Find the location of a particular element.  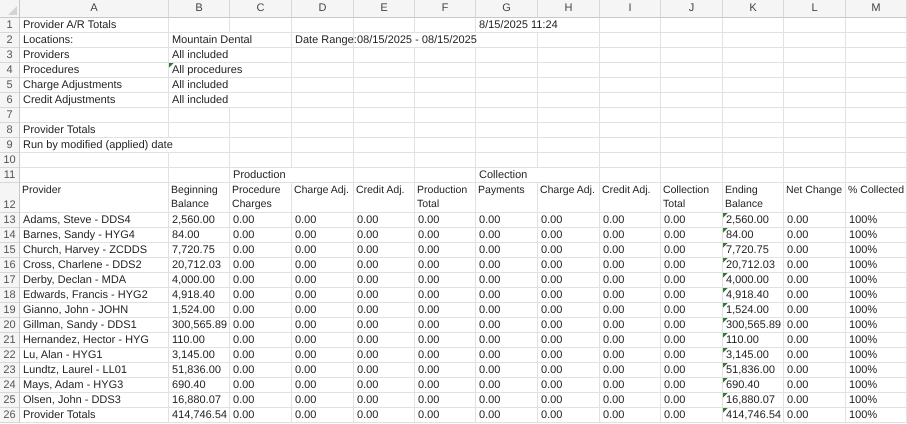

column-header: F is located at coordinates (445, 9).